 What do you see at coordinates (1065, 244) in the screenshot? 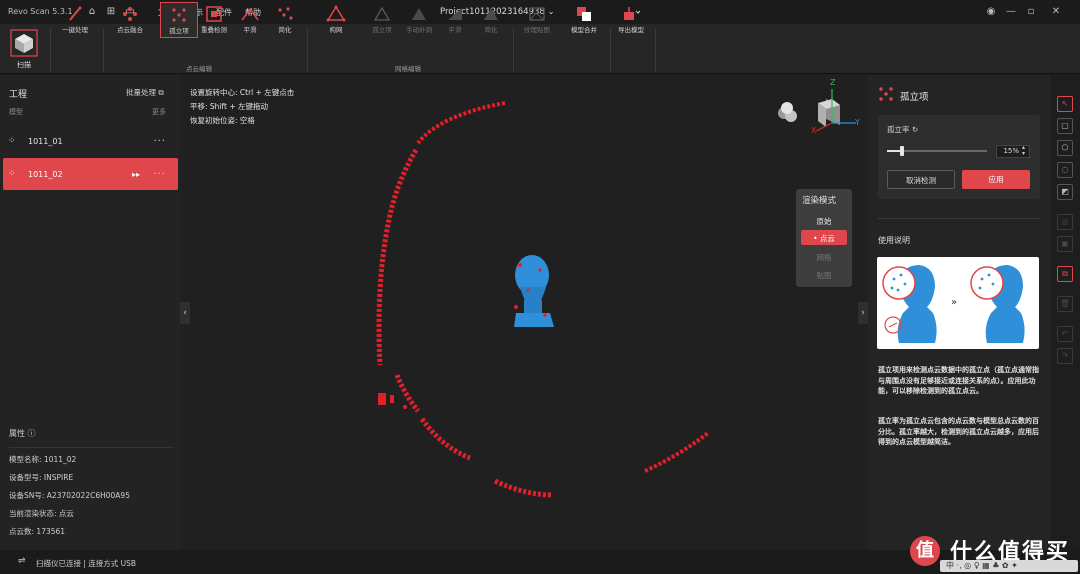
I see `deselect-icon: ▣` at bounding box center [1065, 244].